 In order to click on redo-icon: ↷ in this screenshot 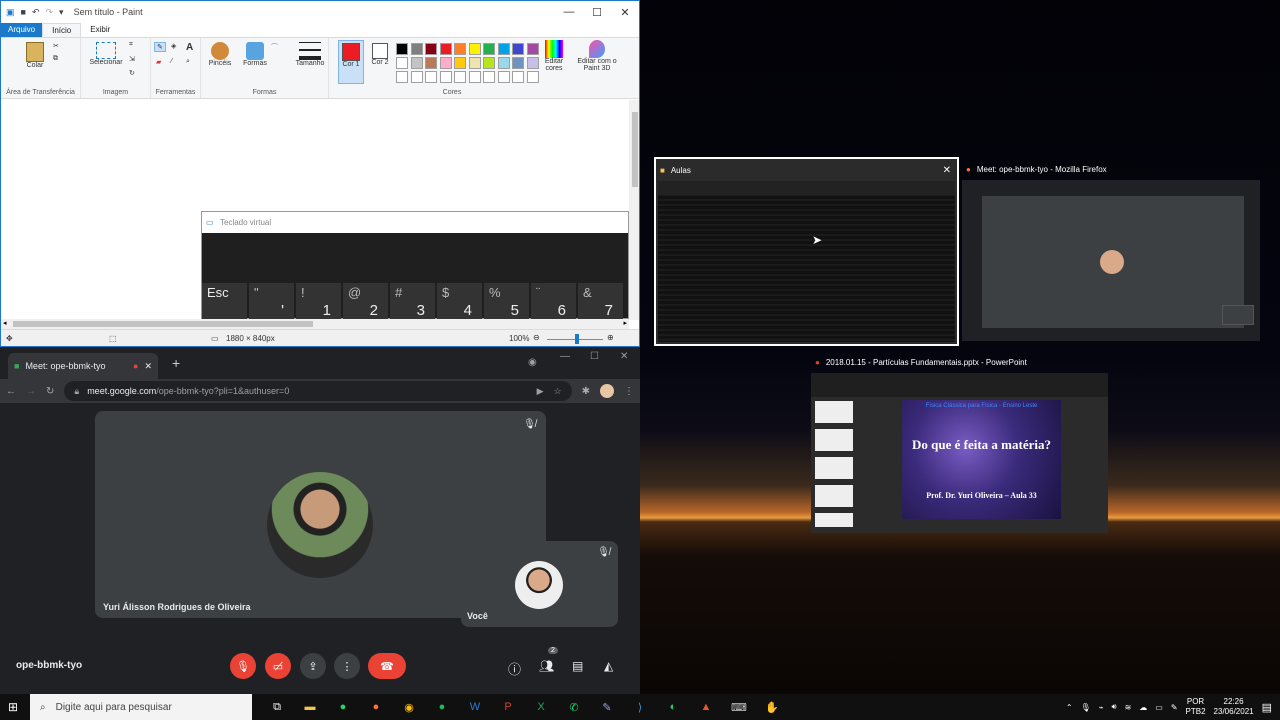, I will do `click(50, 12)`.